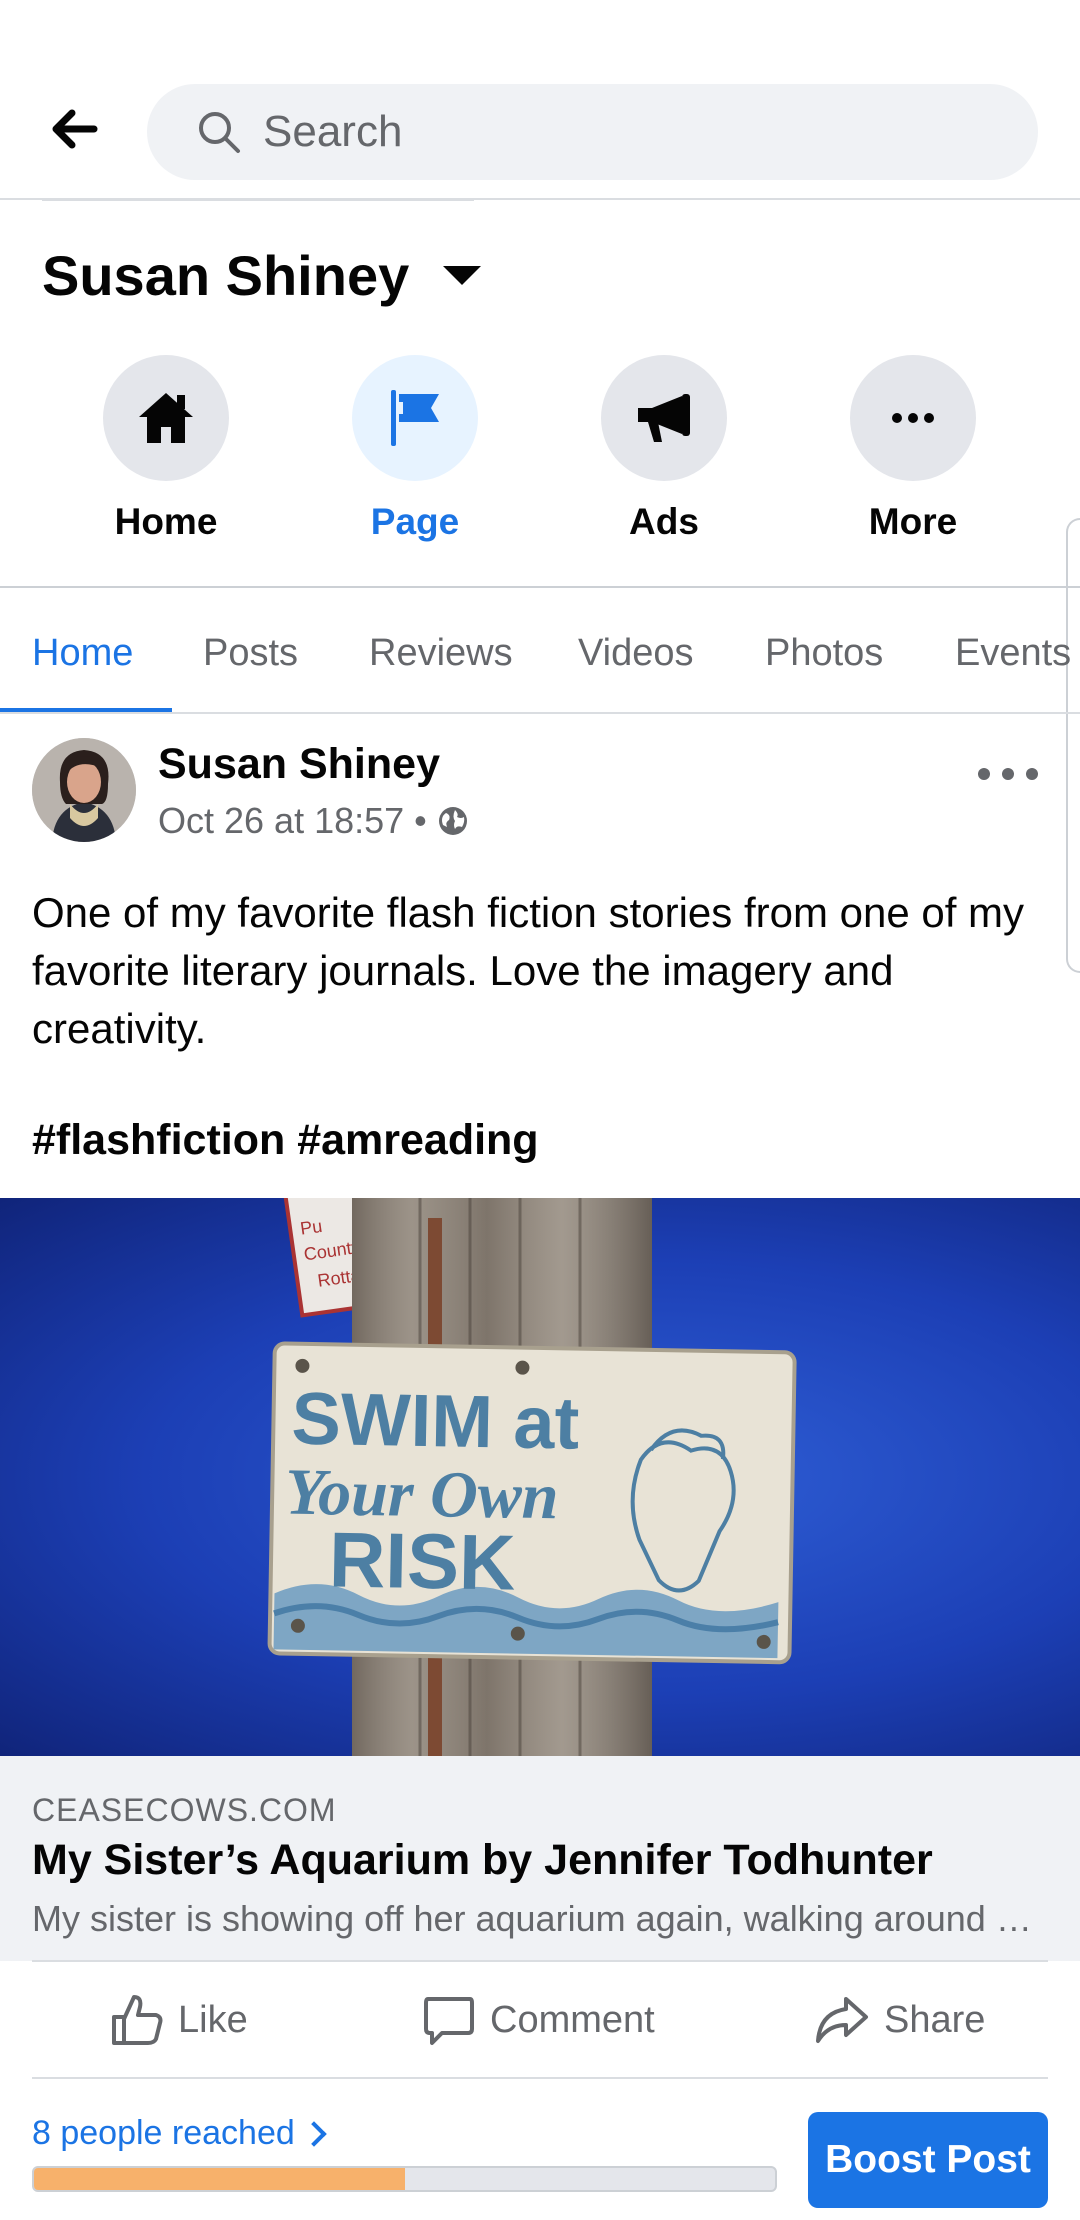 The image size is (1080, 2220). I want to click on comment-icon, so click(449, 2021).